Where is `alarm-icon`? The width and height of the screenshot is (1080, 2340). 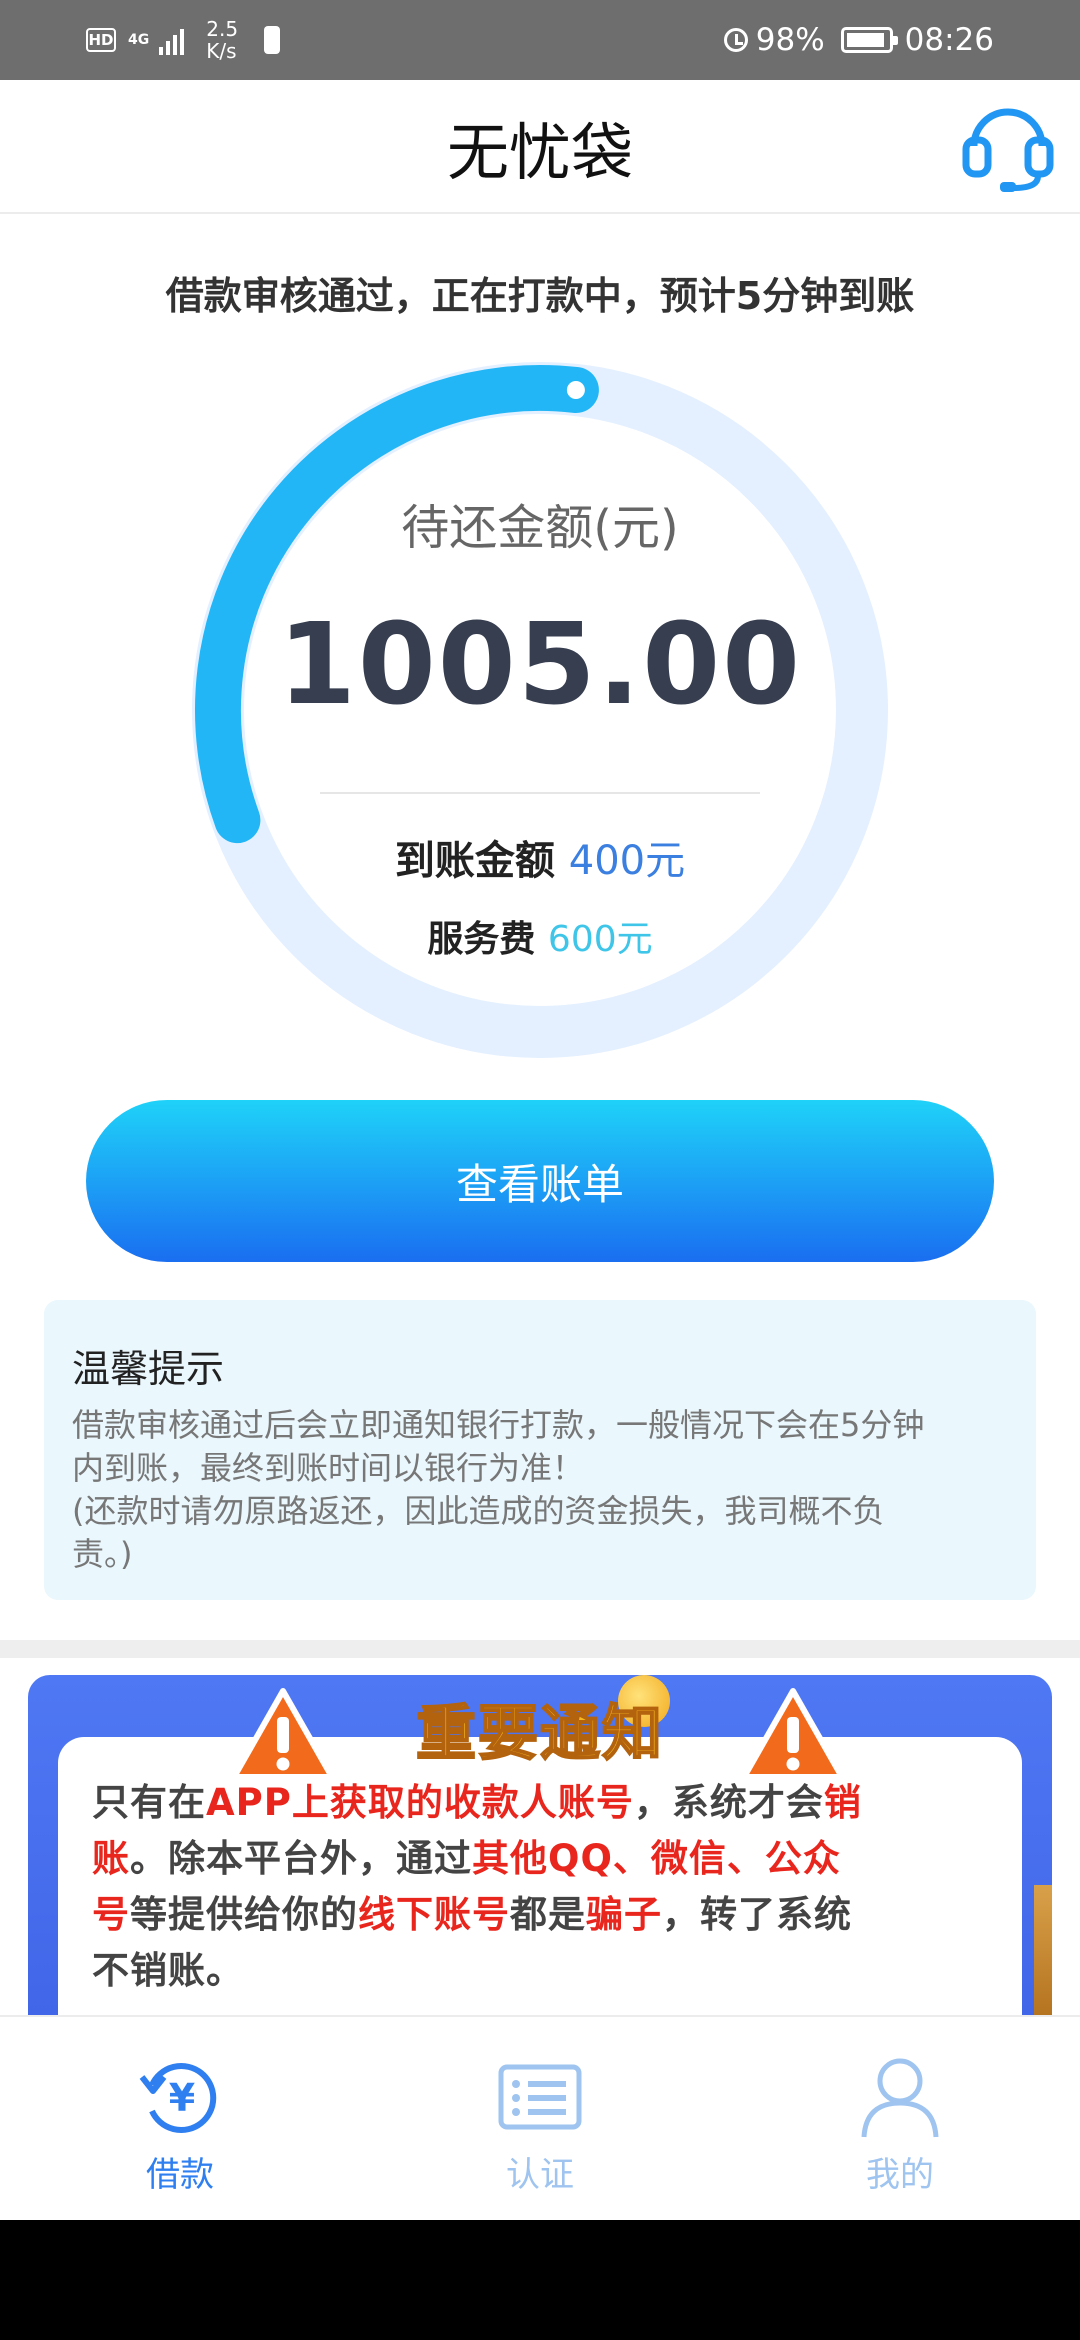
alarm-icon is located at coordinates (735, 40).